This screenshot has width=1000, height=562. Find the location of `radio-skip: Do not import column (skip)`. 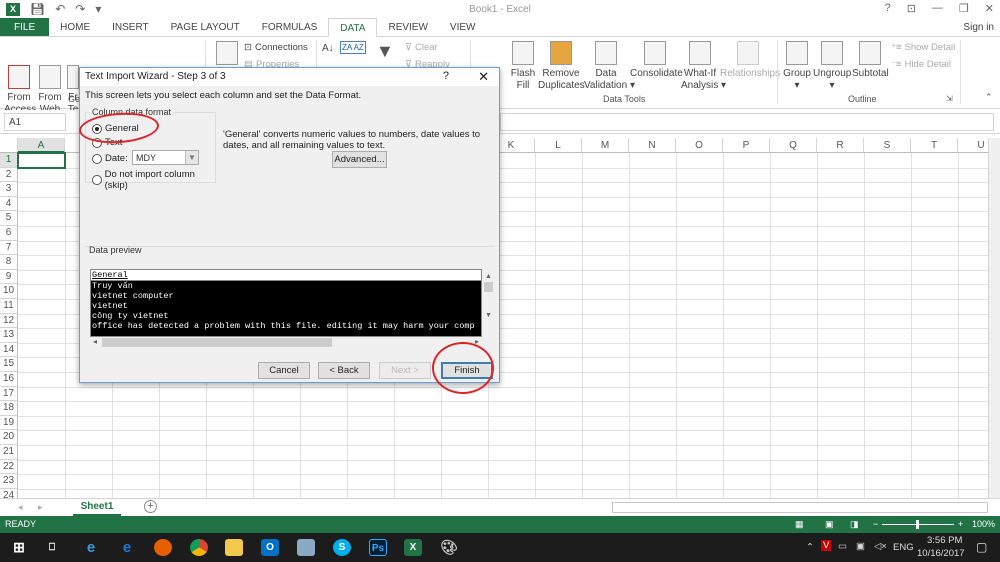

radio-skip: Do not import column (skip) is located at coordinates (153, 180).